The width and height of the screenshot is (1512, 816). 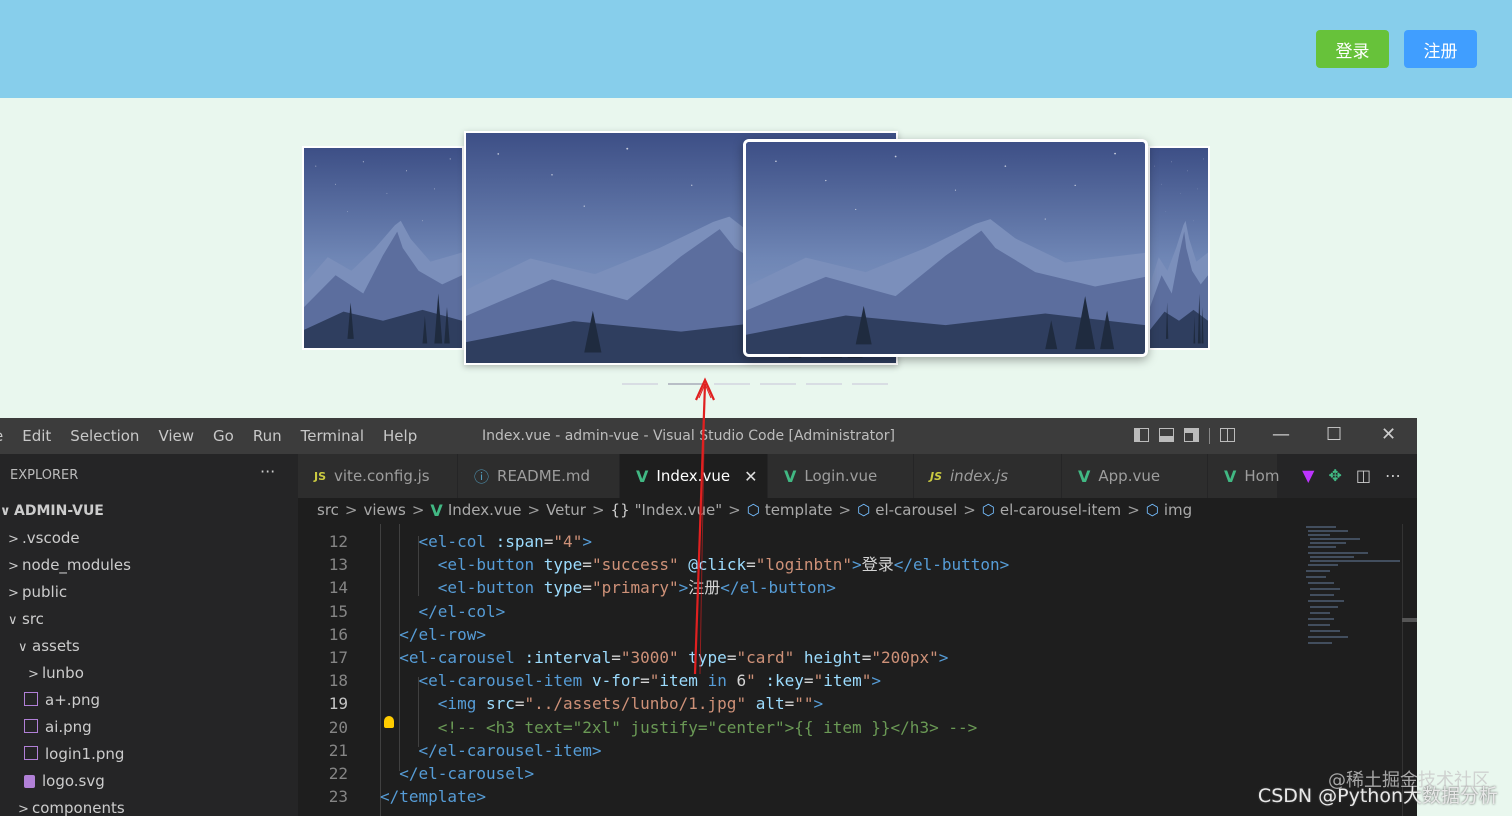 What do you see at coordinates (328, 510) in the screenshot?
I see `breadcrumb-item: src` at bounding box center [328, 510].